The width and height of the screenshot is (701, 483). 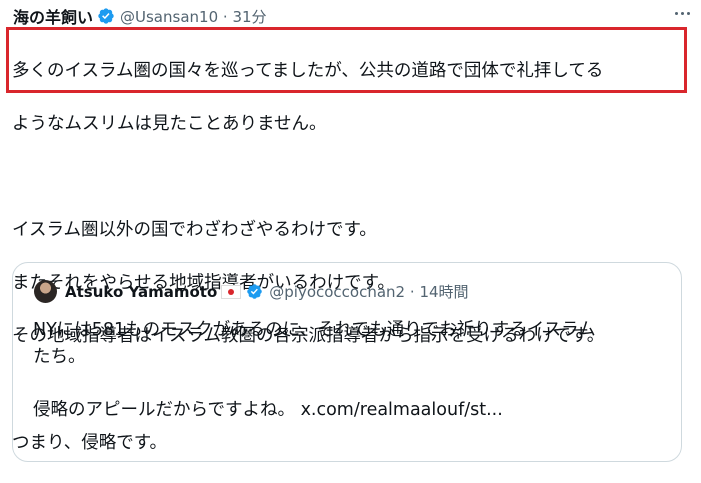 What do you see at coordinates (59, 356) in the screenshot?
I see `quoted-line: たち。` at bounding box center [59, 356].